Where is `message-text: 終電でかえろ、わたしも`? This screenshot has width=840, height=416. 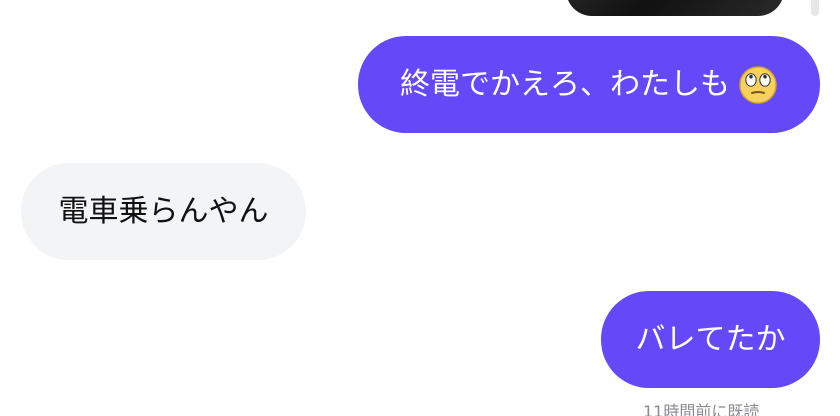 message-text: 終電でかえろ、わたしも is located at coordinates (565, 84).